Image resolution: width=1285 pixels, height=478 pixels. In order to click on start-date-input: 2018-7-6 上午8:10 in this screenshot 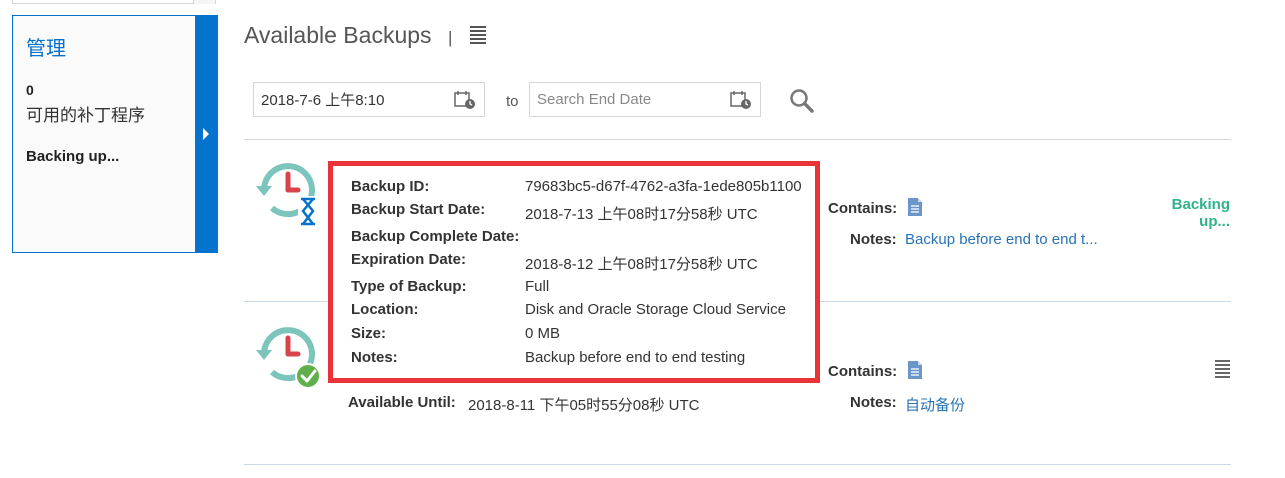, I will do `click(369, 99)`.